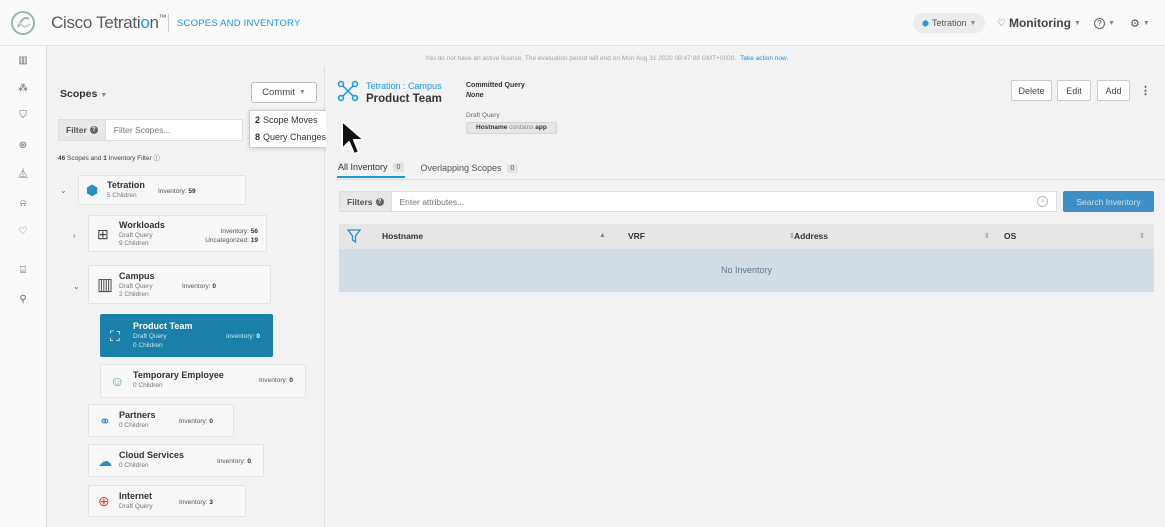 The width and height of the screenshot is (1165, 527). Describe the element at coordinates (1108, 201) in the screenshot. I see `search-inventory-button: Search Inventory` at that location.